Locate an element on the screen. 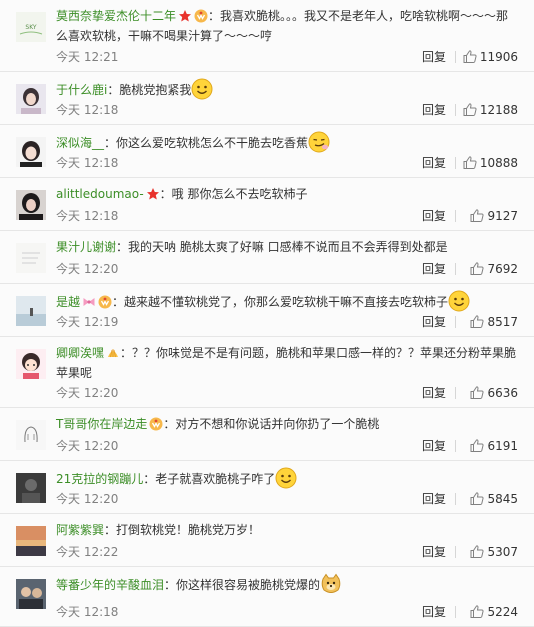 The width and height of the screenshot is (534, 627). username-link: 于什么鹿i is located at coordinates (81, 90).